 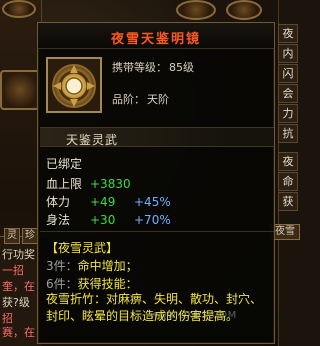 What do you see at coordinates (288, 201) in the screenshot?
I see `right-tab-8: 获` at bounding box center [288, 201].